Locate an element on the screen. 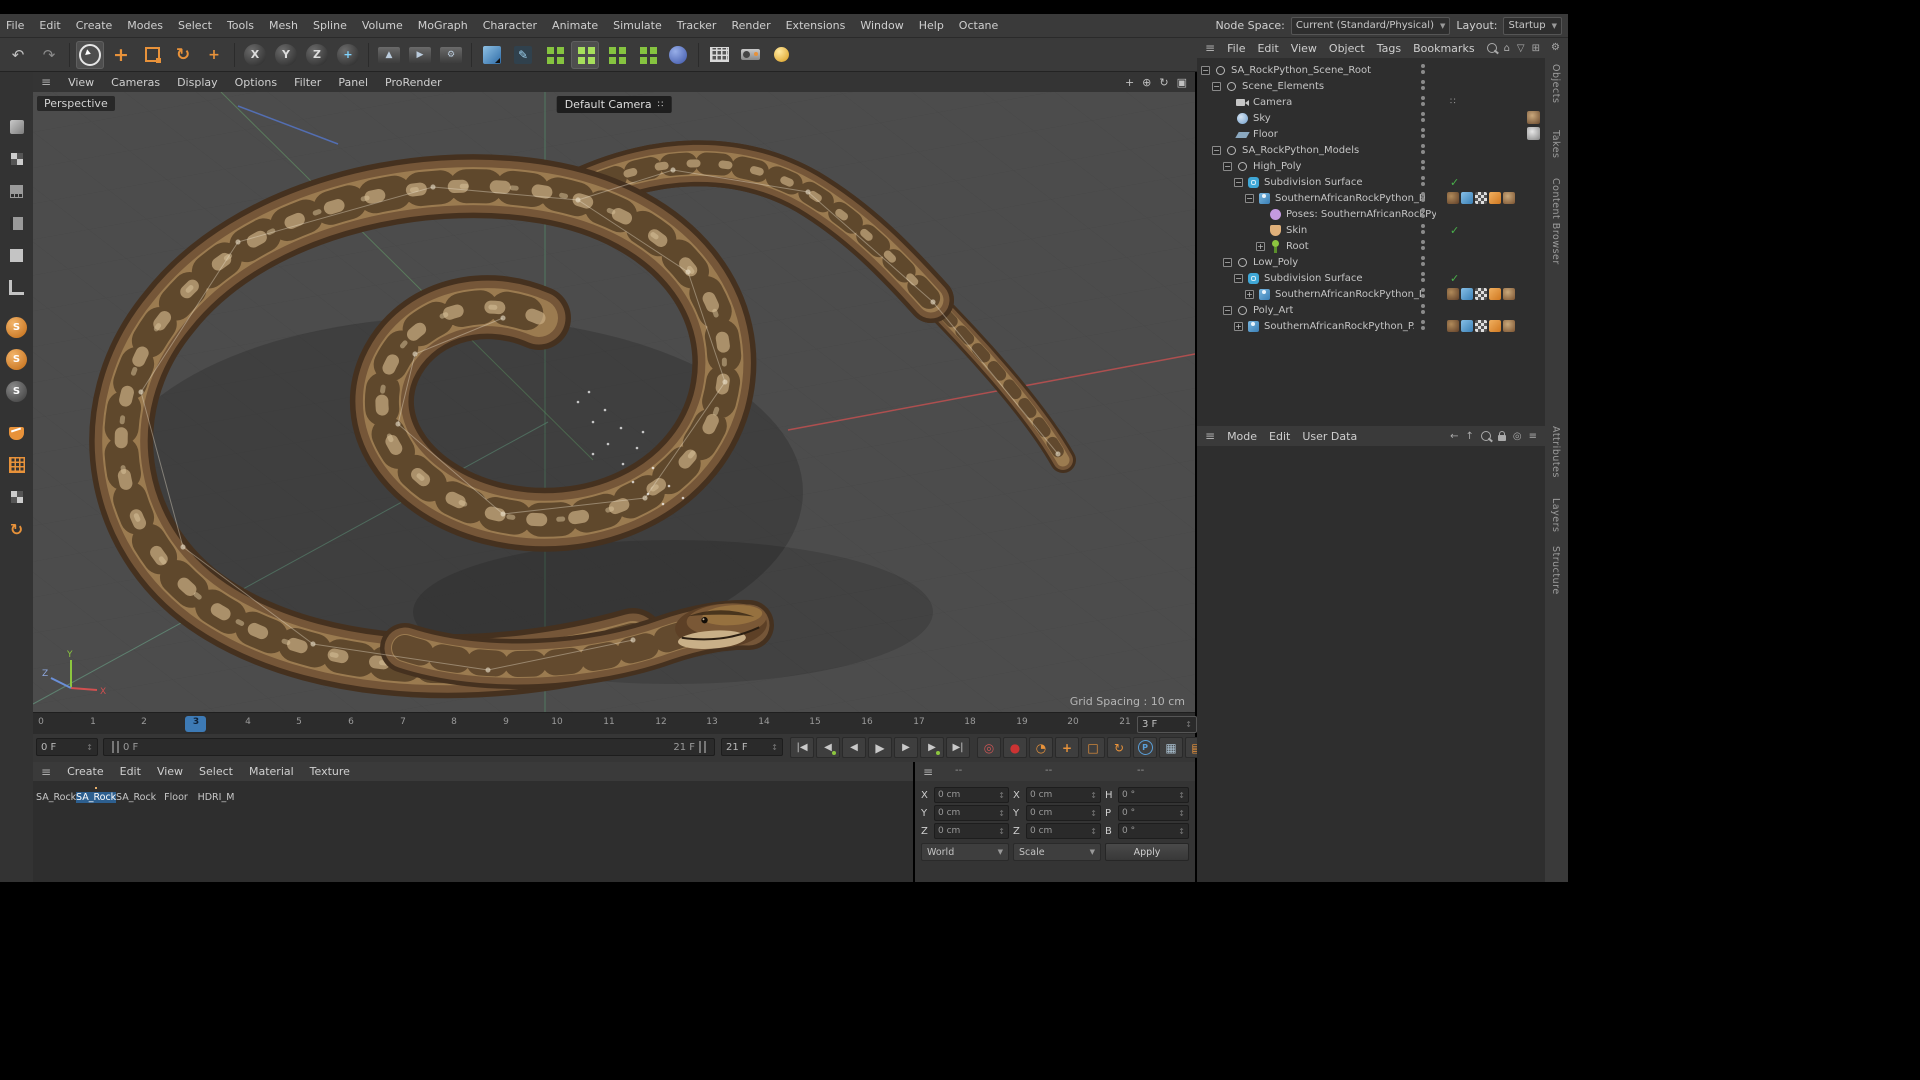 Image resolution: width=1920 pixels, height=1080 pixels. tree-row-scene-root: − SA_RockPython_Scene_Root is located at coordinates (1371, 70).